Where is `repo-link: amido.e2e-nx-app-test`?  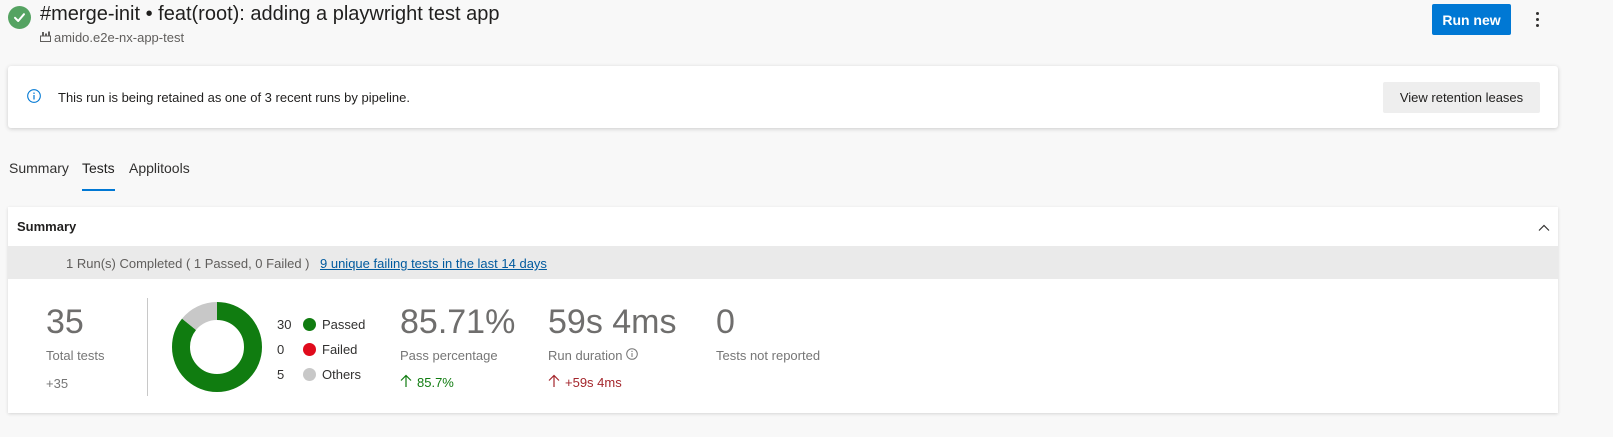 repo-link: amido.e2e-nx-app-test is located at coordinates (112, 37).